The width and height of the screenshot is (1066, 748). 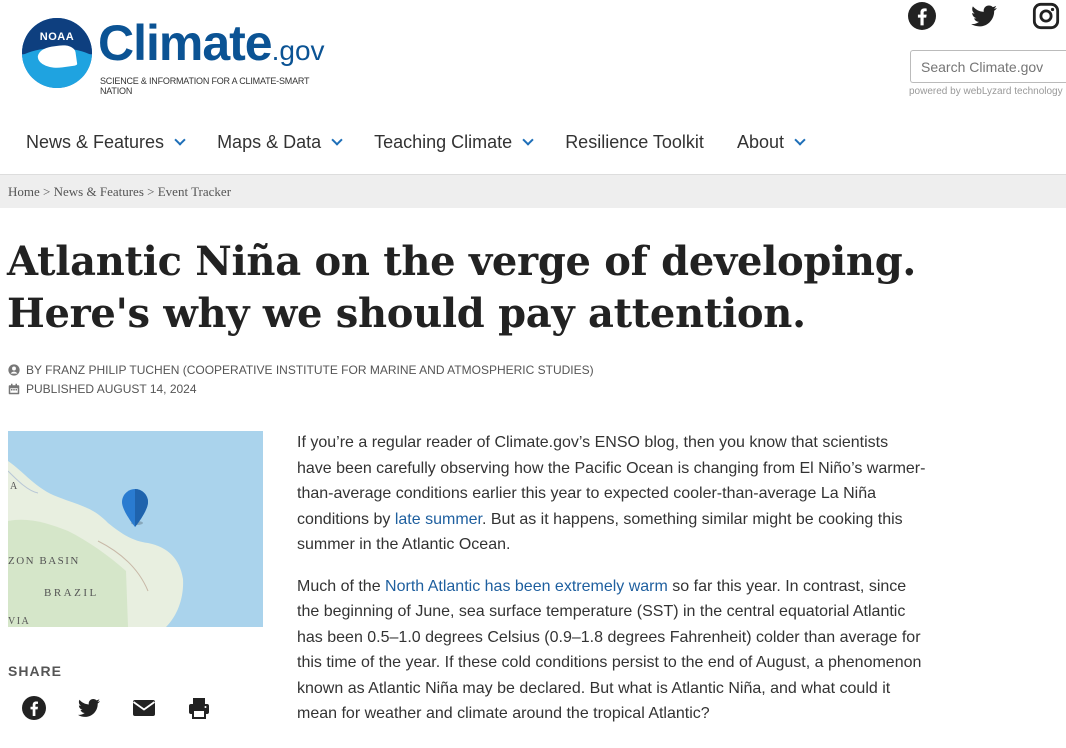 I want to click on breadcrumb: Home > News & Features > Event Tracker, so click(x=533, y=191).